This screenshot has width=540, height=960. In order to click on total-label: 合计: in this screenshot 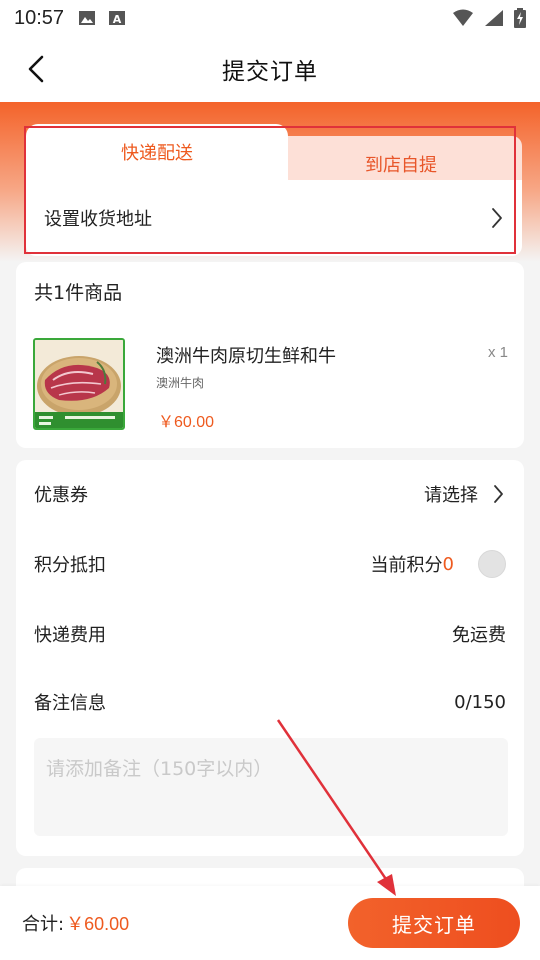, I will do `click(43, 924)`.